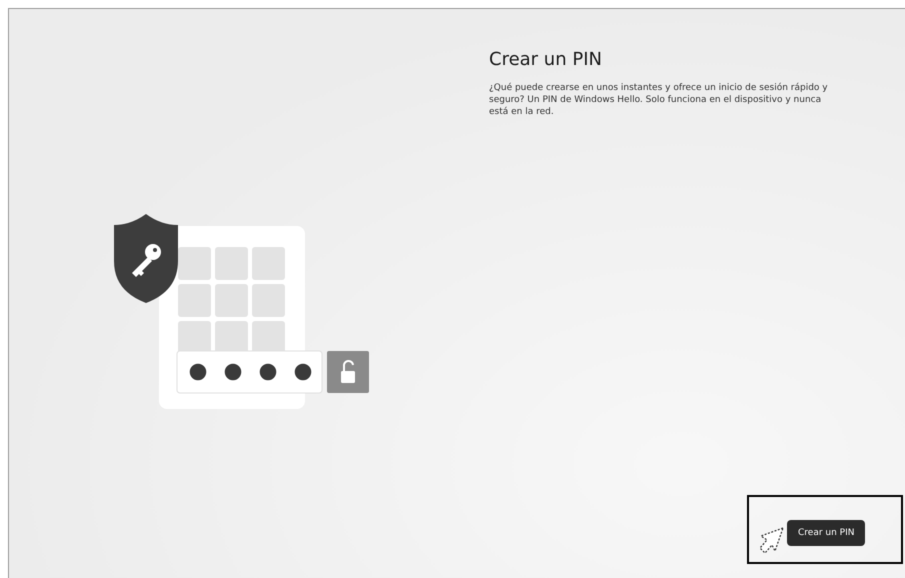 The height and width of the screenshot is (578, 905). I want to click on page-title: Crear un PIN, so click(546, 59).